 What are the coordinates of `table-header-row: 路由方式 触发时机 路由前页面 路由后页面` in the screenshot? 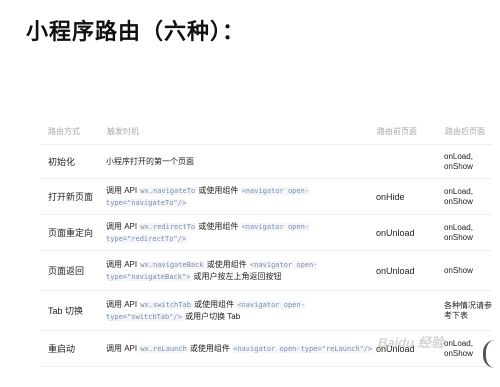 It's located at (266, 131).